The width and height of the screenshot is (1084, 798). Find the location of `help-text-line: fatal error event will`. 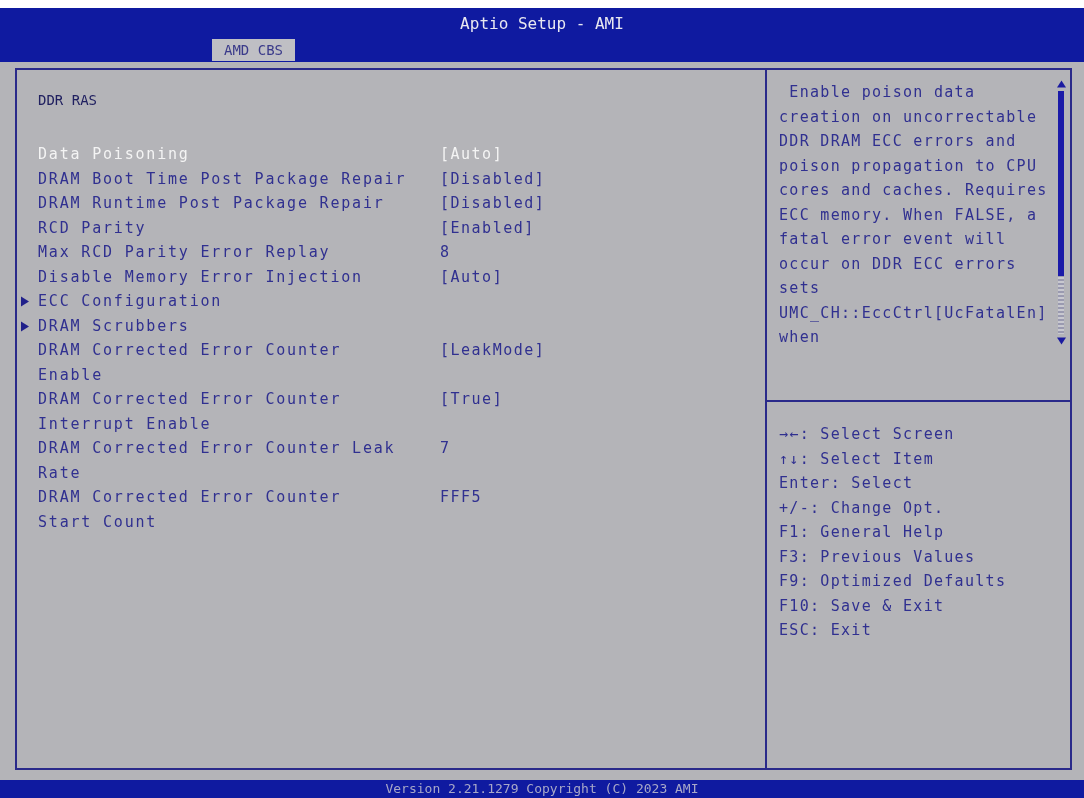

help-text-line: fatal error event will is located at coordinates (893, 239).